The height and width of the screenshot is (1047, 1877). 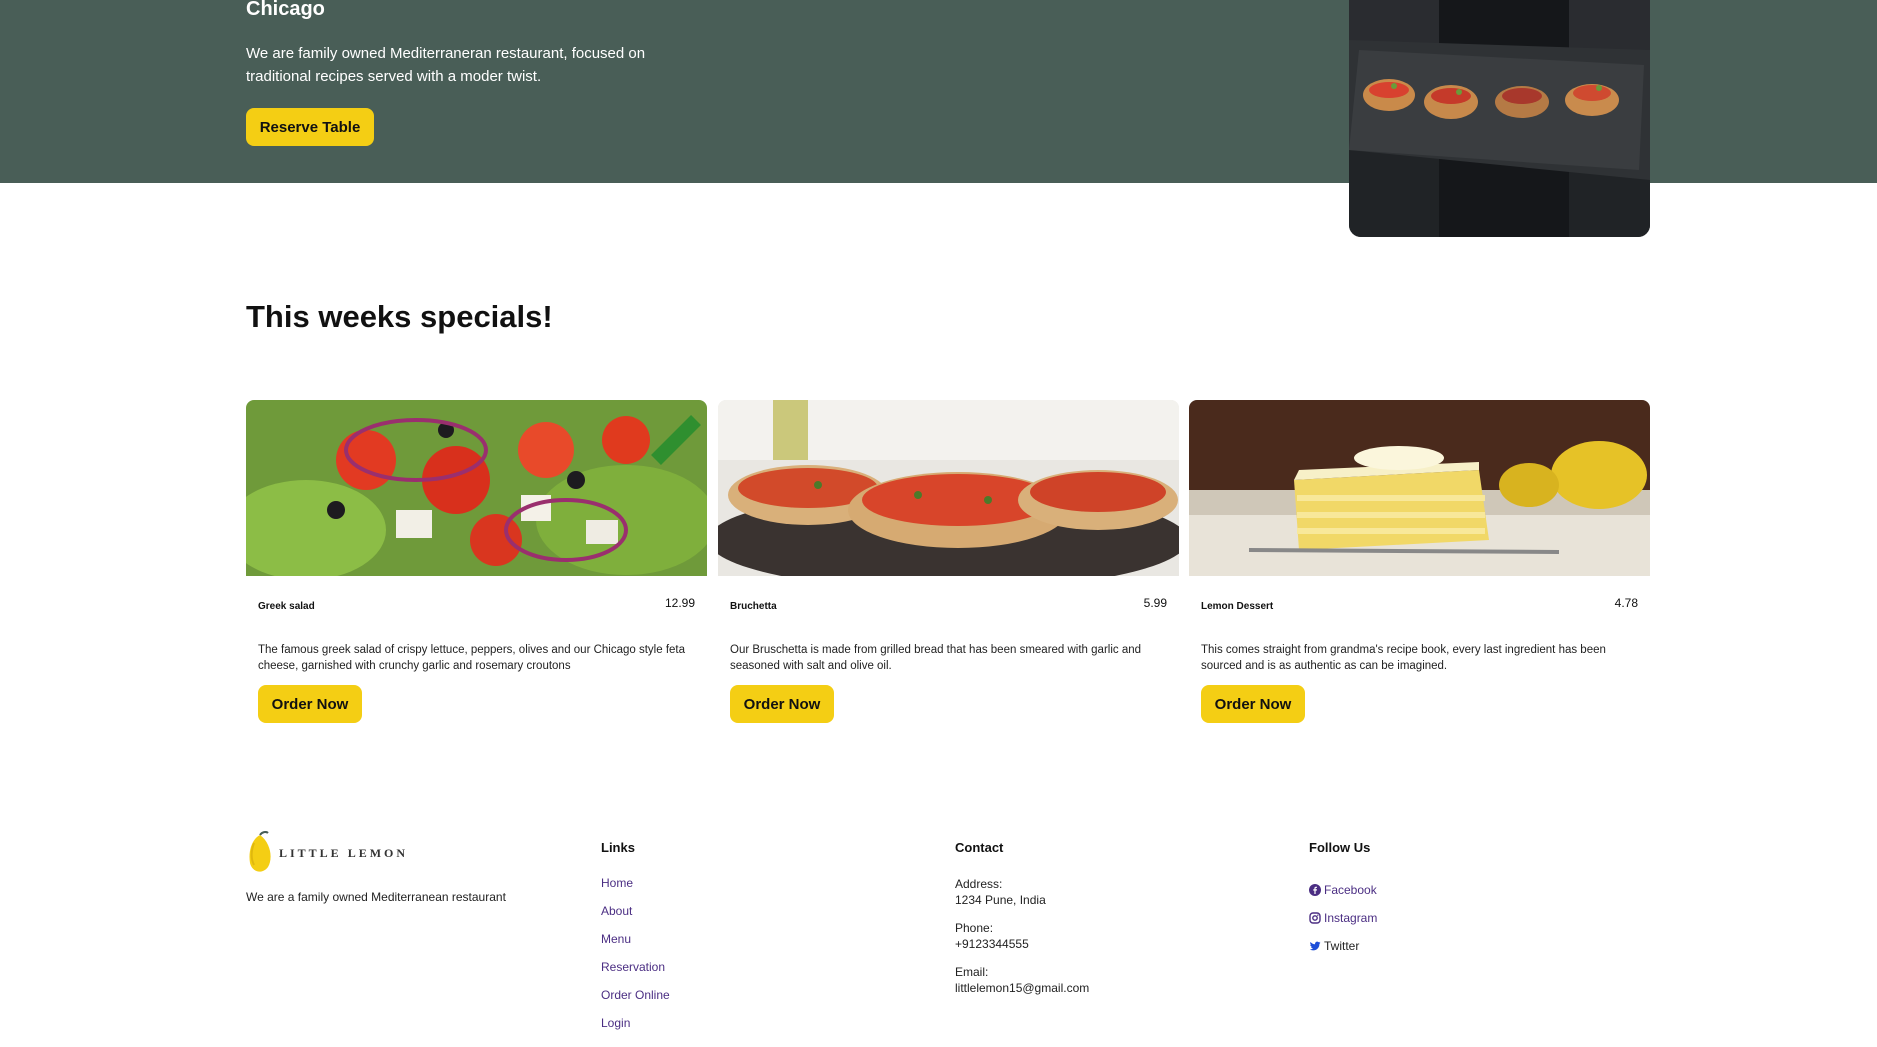 I want to click on reserve-table-button: Reserve Table, so click(x=310, y=127).